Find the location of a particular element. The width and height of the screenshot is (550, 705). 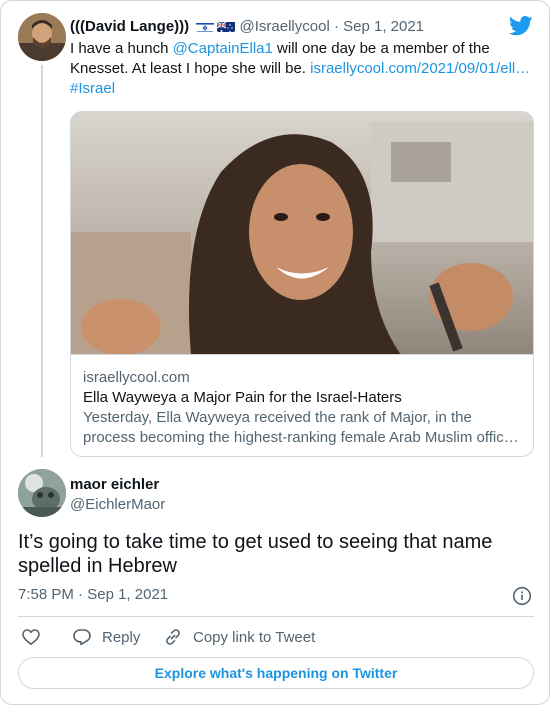

link-domain: israellycool.com is located at coordinates (136, 377).